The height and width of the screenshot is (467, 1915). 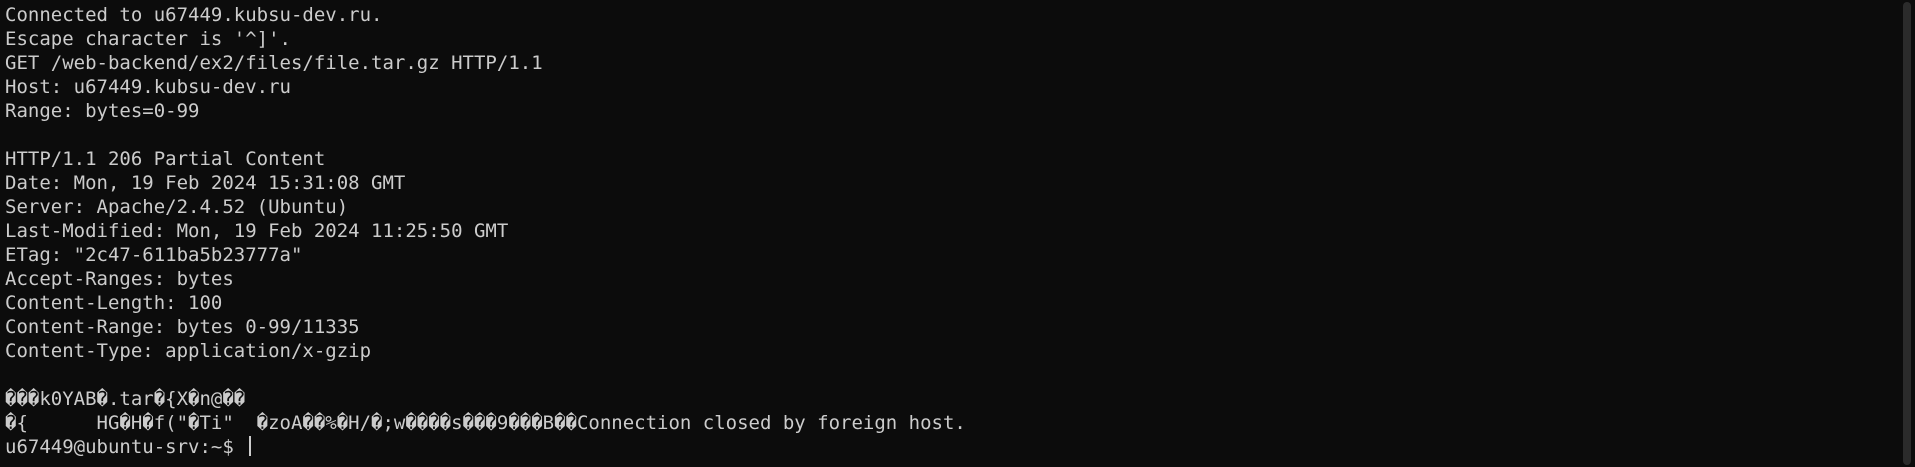 I want to click on prompt-text: u67449@ubuntu-srv:~$, so click(x=125, y=447).